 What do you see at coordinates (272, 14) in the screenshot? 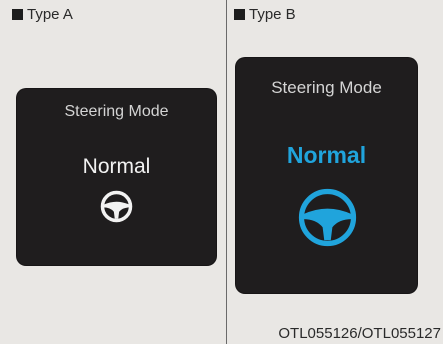
I see `type-b-label-text: Type B` at bounding box center [272, 14].